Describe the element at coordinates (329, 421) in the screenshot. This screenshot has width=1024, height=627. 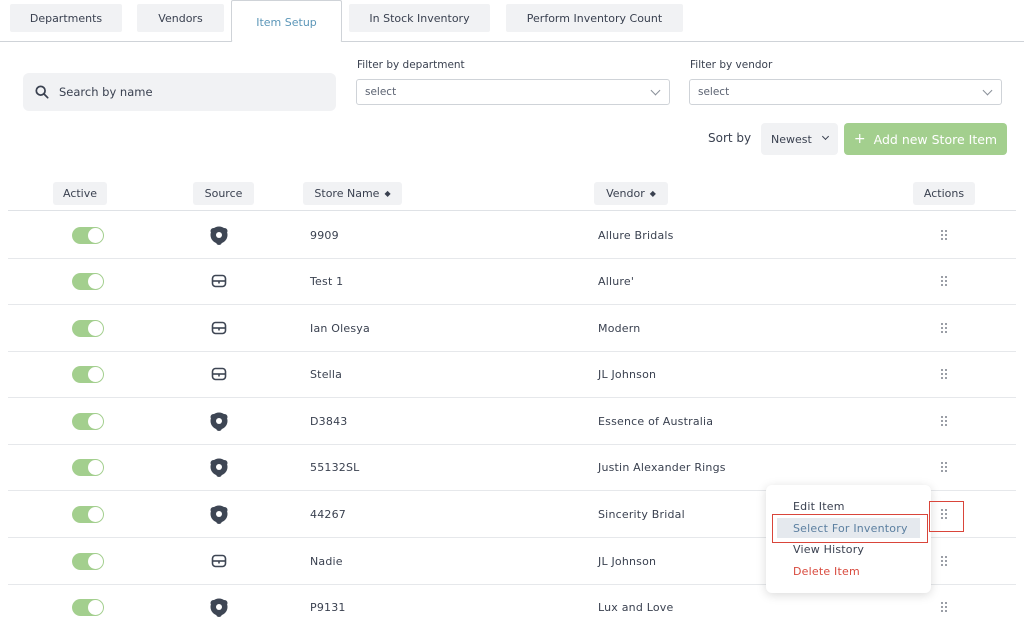
I see `store-name-cell: D3843` at that location.